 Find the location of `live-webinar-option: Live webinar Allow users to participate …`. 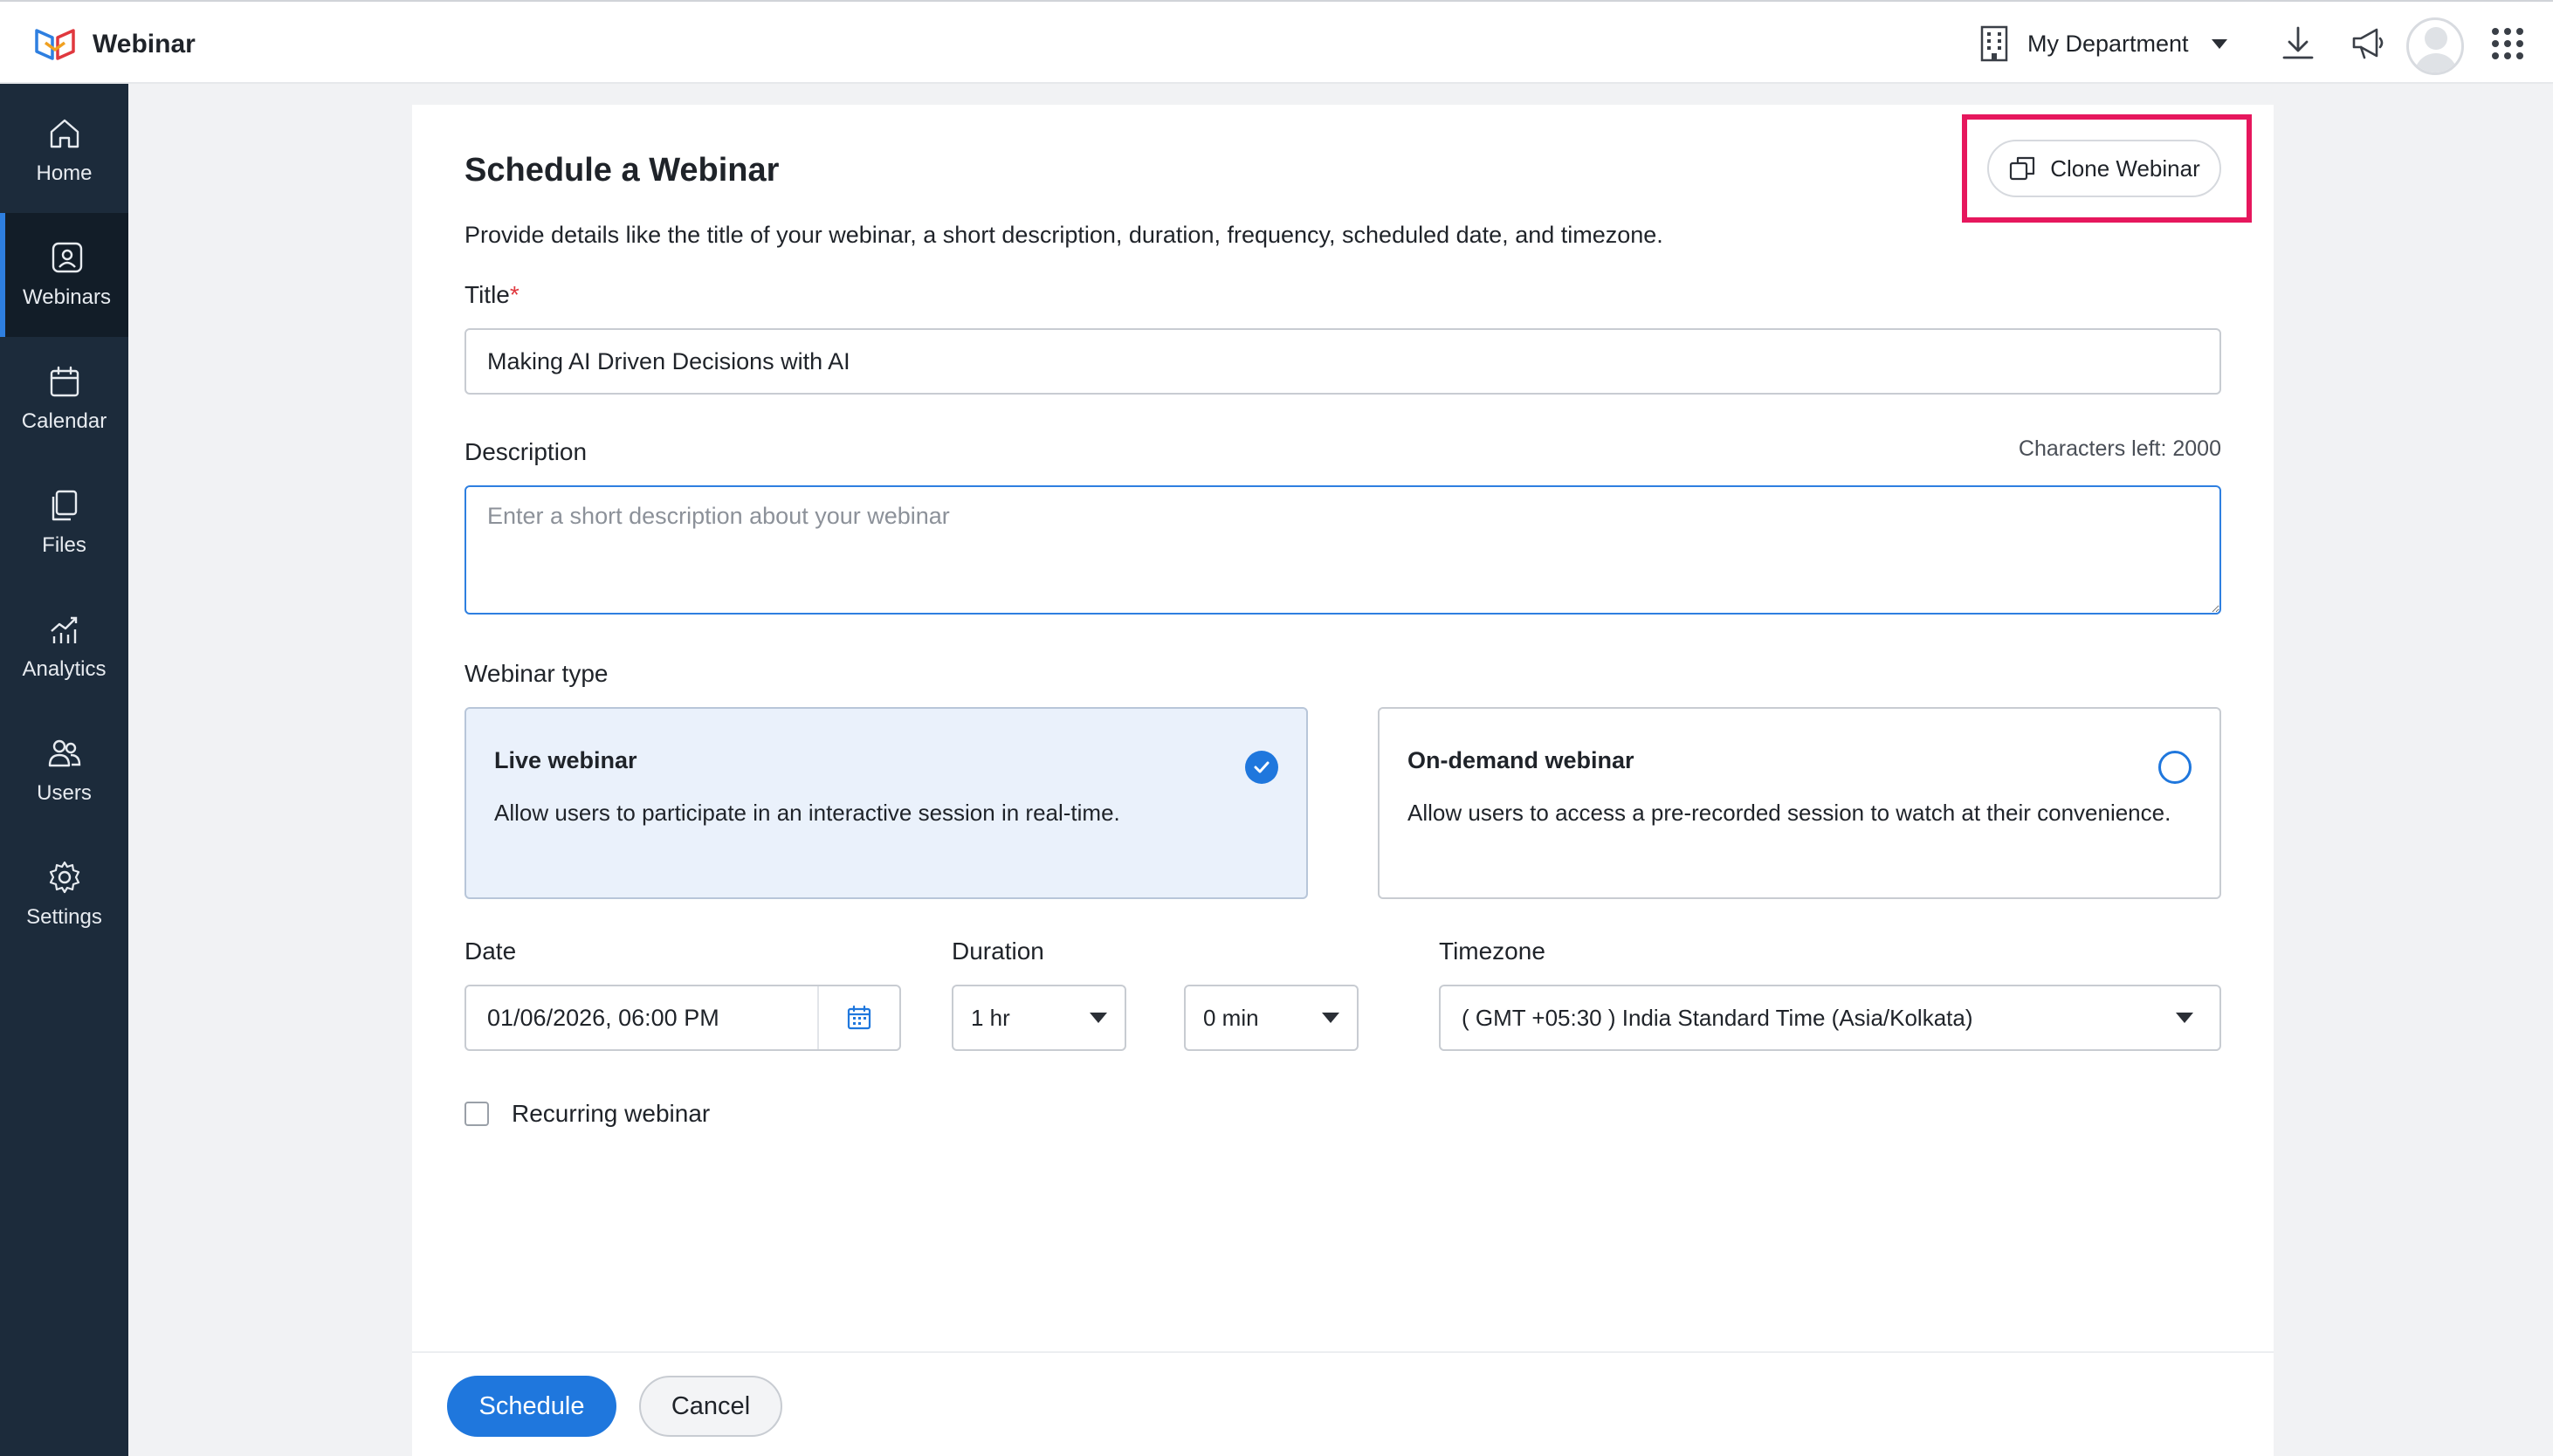

live-webinar-option: Live webinar Allow users to participate … is located at coordinates (886, 803).